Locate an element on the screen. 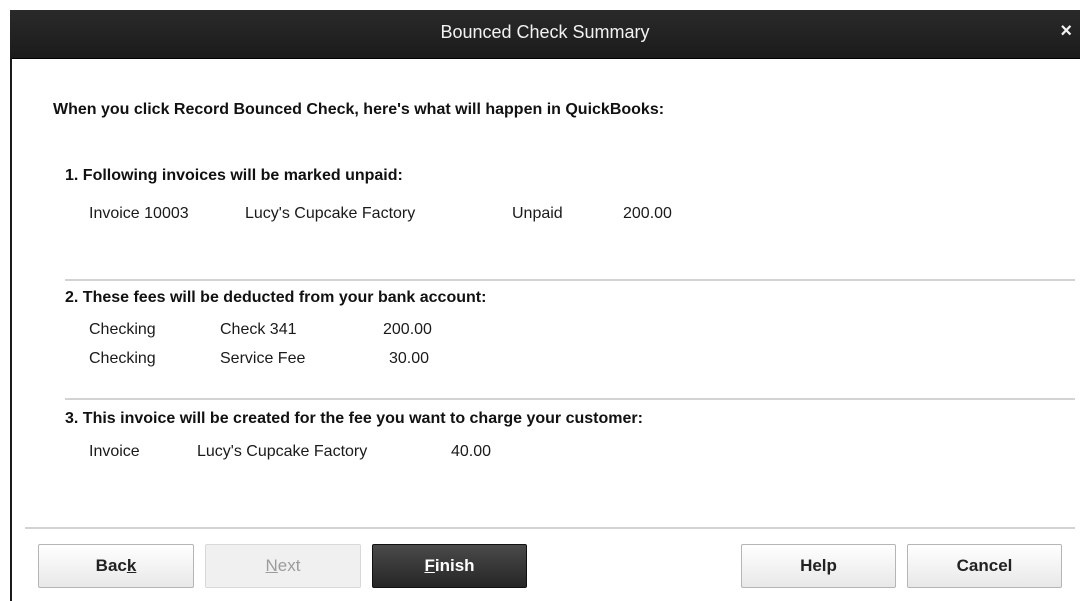 This screenshot has height=601, width=1080. finish-button: Finish is located at coordinates (449, 566).